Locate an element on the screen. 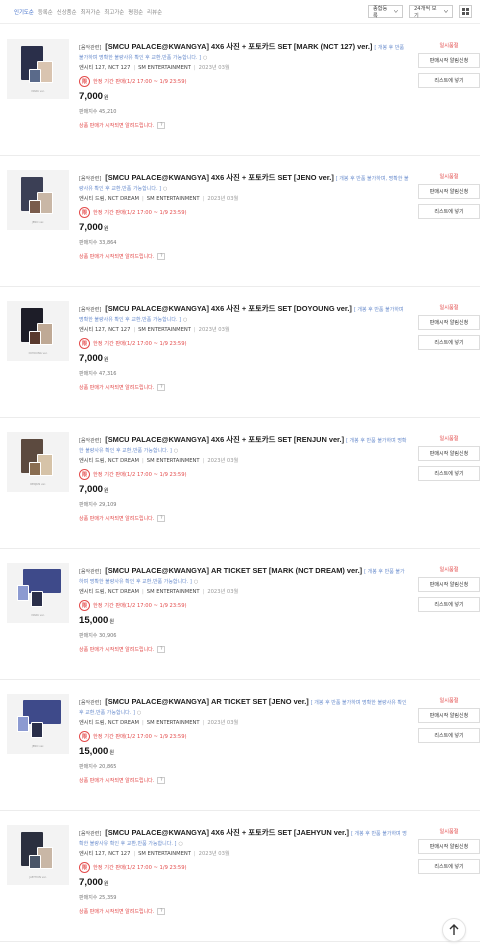 Image resolution: width=480 pixels, height=945 pixels. limited-sale-badge: 限 한정 기간 판매(1/2 17:00 ~ 1/9 23:59) is located at coordinates (244, 81).